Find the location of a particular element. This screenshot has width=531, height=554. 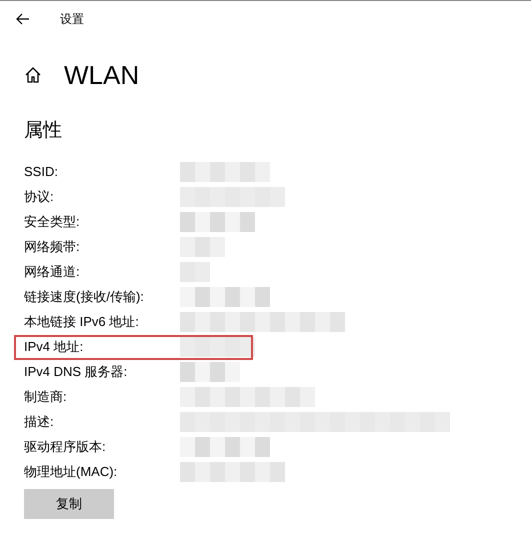

property-label: SSID: is located at coordinates (41, 172).